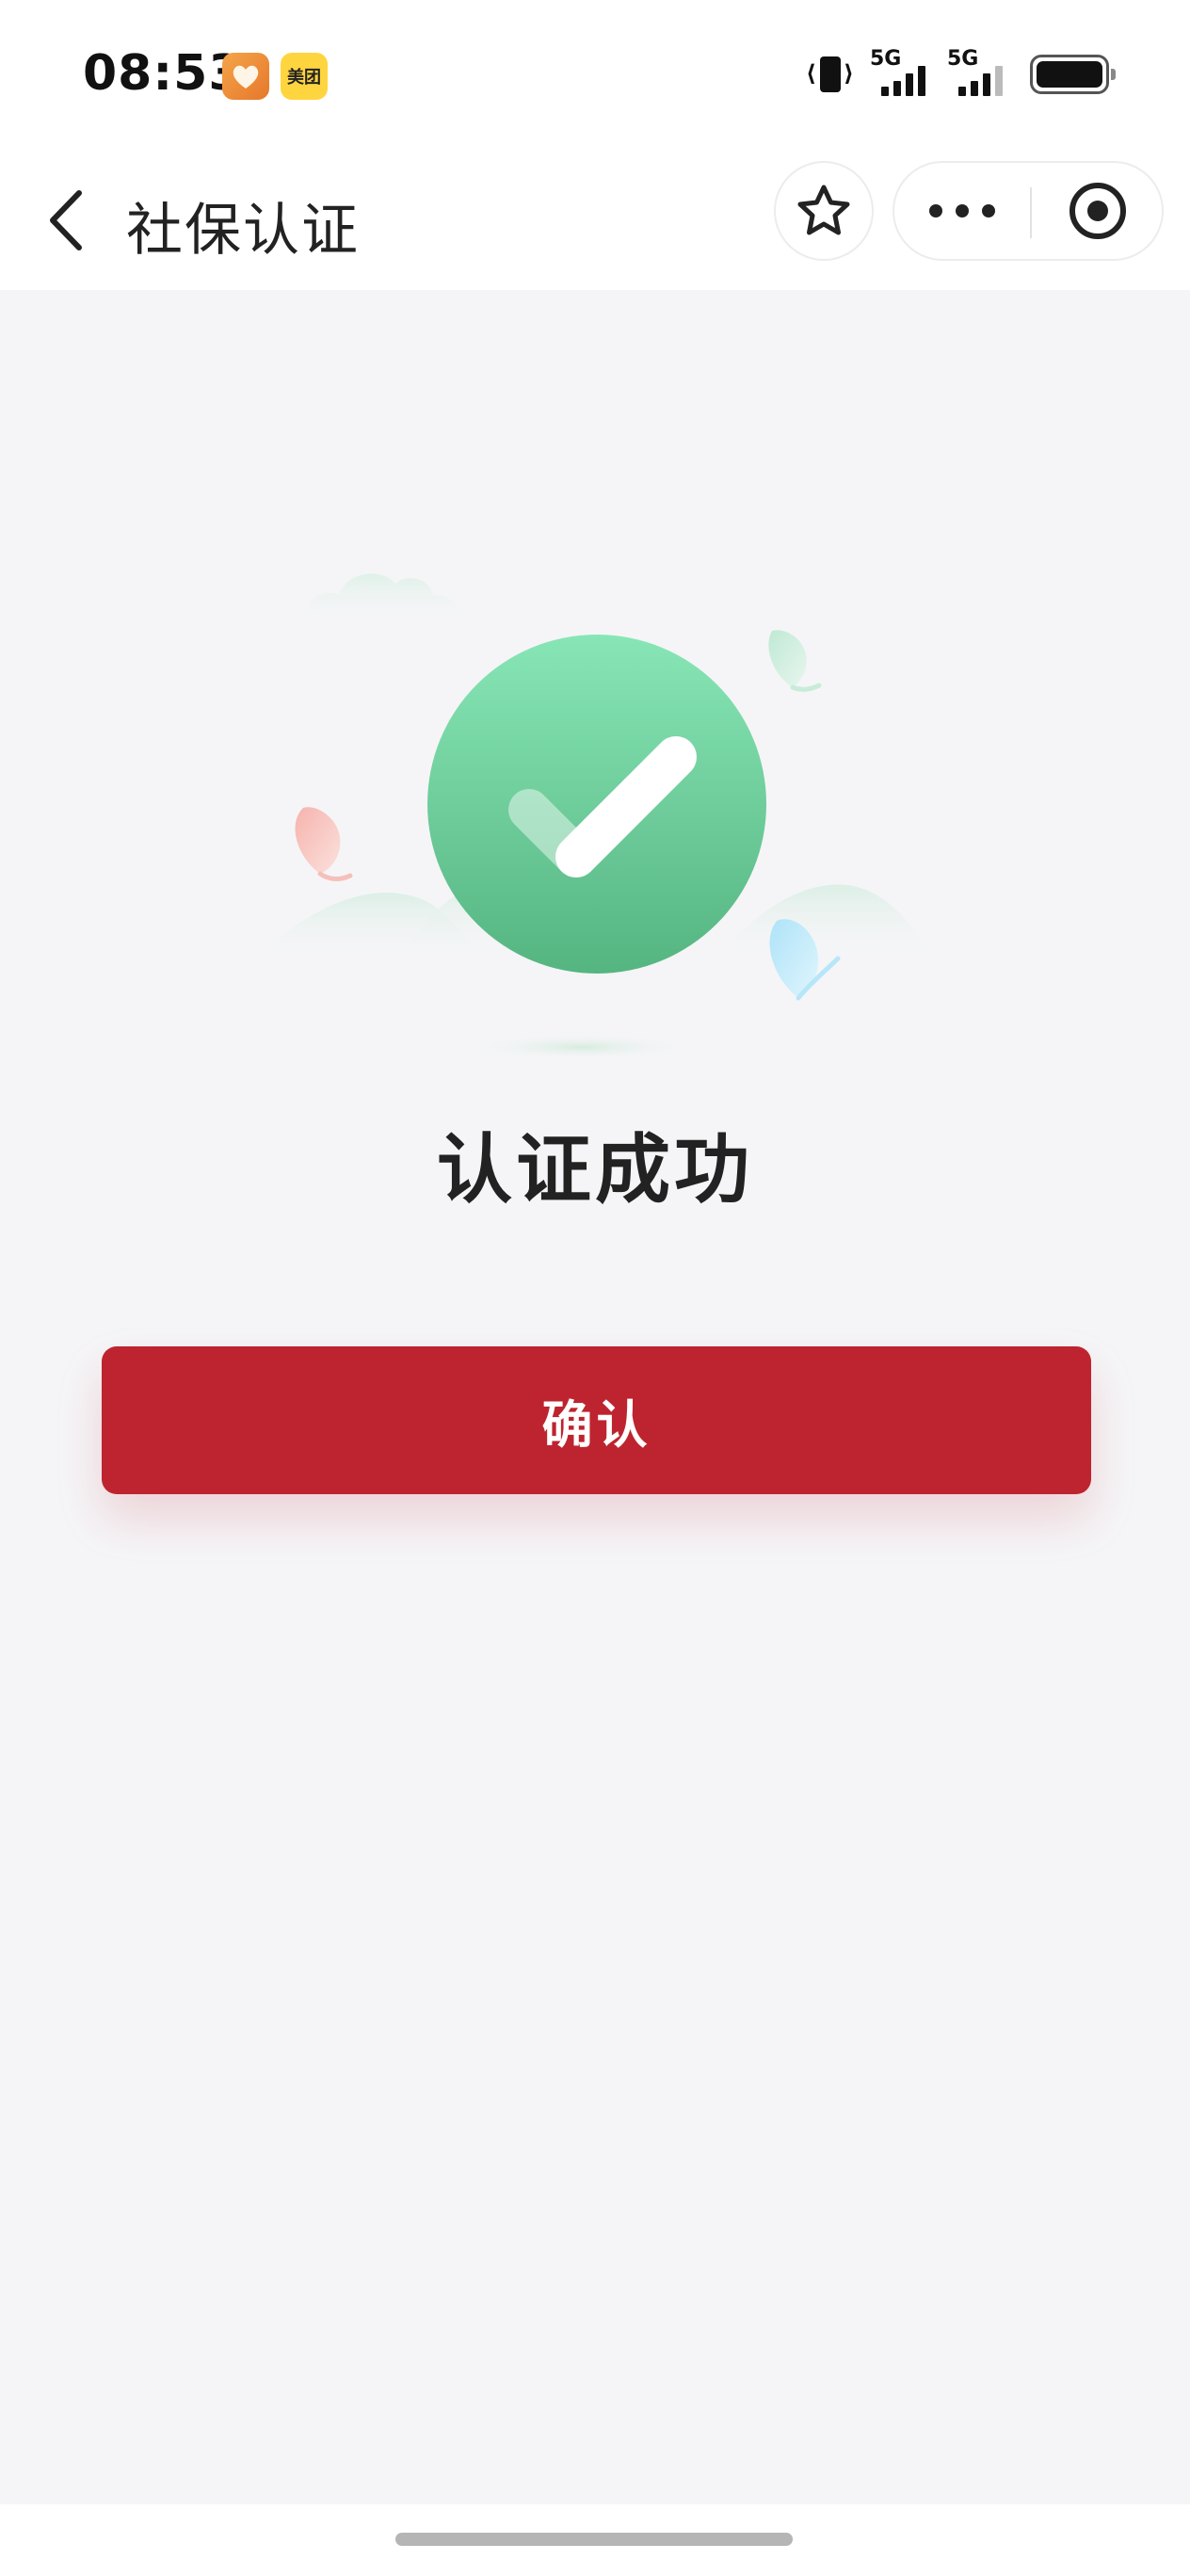 This screenshot has width=1190, height=2576. I want to click on home-indicator-area, so click(595, 2540).